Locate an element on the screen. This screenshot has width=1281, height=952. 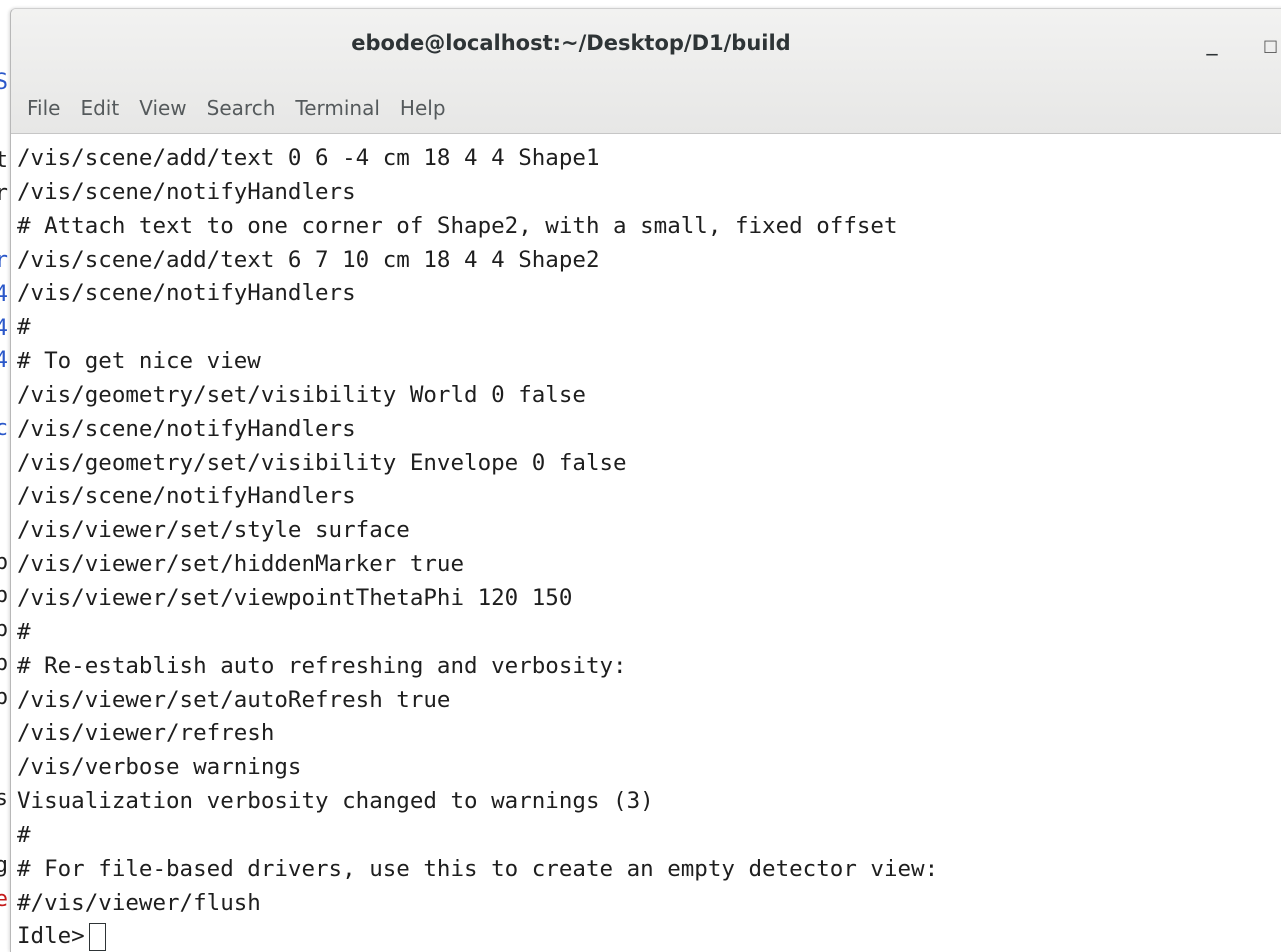
shell-prompt: Idle> is located at coordinates (51, 936).